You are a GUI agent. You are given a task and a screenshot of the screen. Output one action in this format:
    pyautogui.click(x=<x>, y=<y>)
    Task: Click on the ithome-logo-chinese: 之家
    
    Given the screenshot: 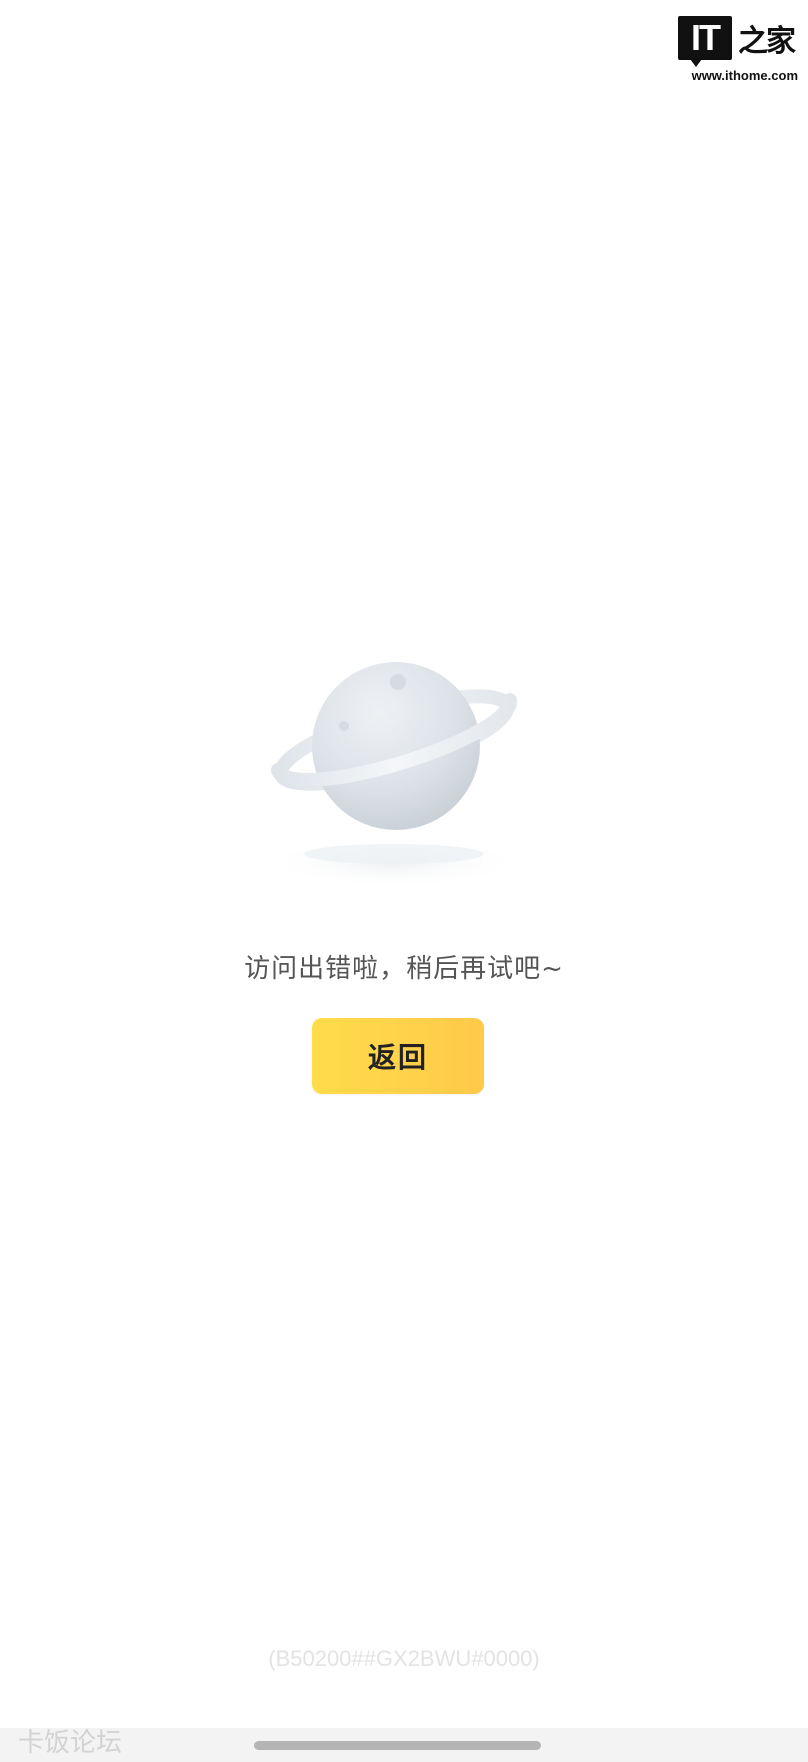 What is the action you would take?
    pyautogui.click(x=767, y=41)
    